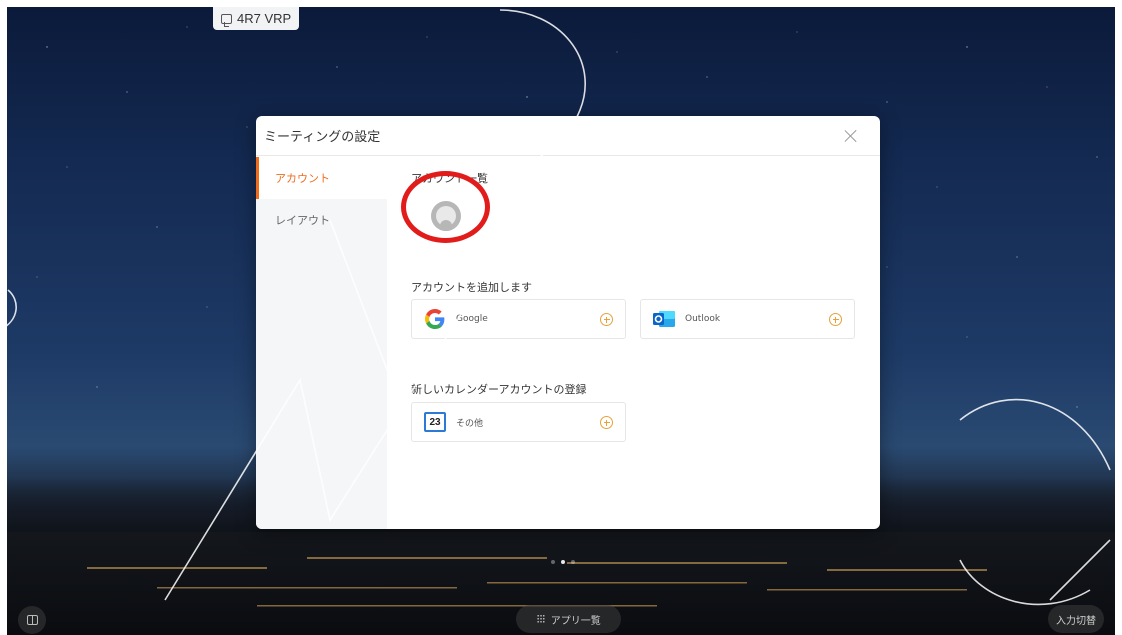 The width and height of the screenshot is (1122, 635). What do you see at coordinates (470, 423) in the screenshot?
I see `other-label: その他` at bounding box center [470, 423].